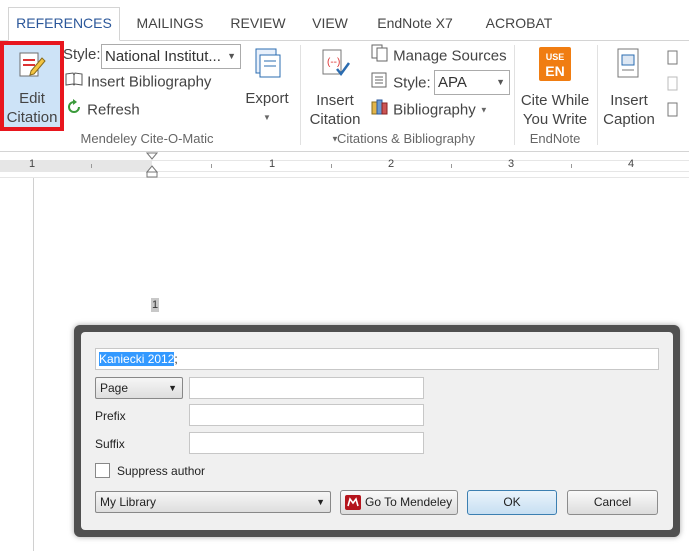  What do you see at coordinates (147, 138) in the screenshot?
I see `mendeley-group-label: Mendeley Cite-O-Matic` at bounding box center [147, 138].